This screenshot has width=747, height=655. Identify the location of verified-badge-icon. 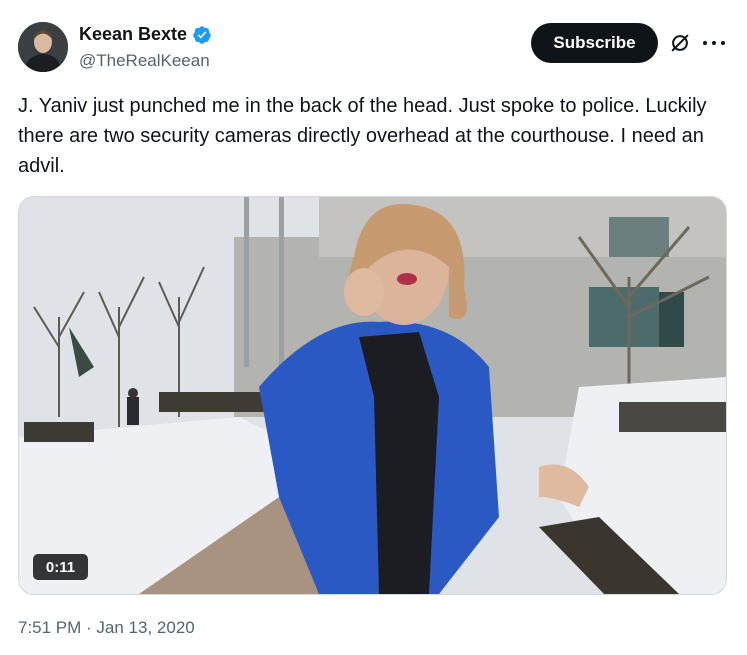
(202, 34).